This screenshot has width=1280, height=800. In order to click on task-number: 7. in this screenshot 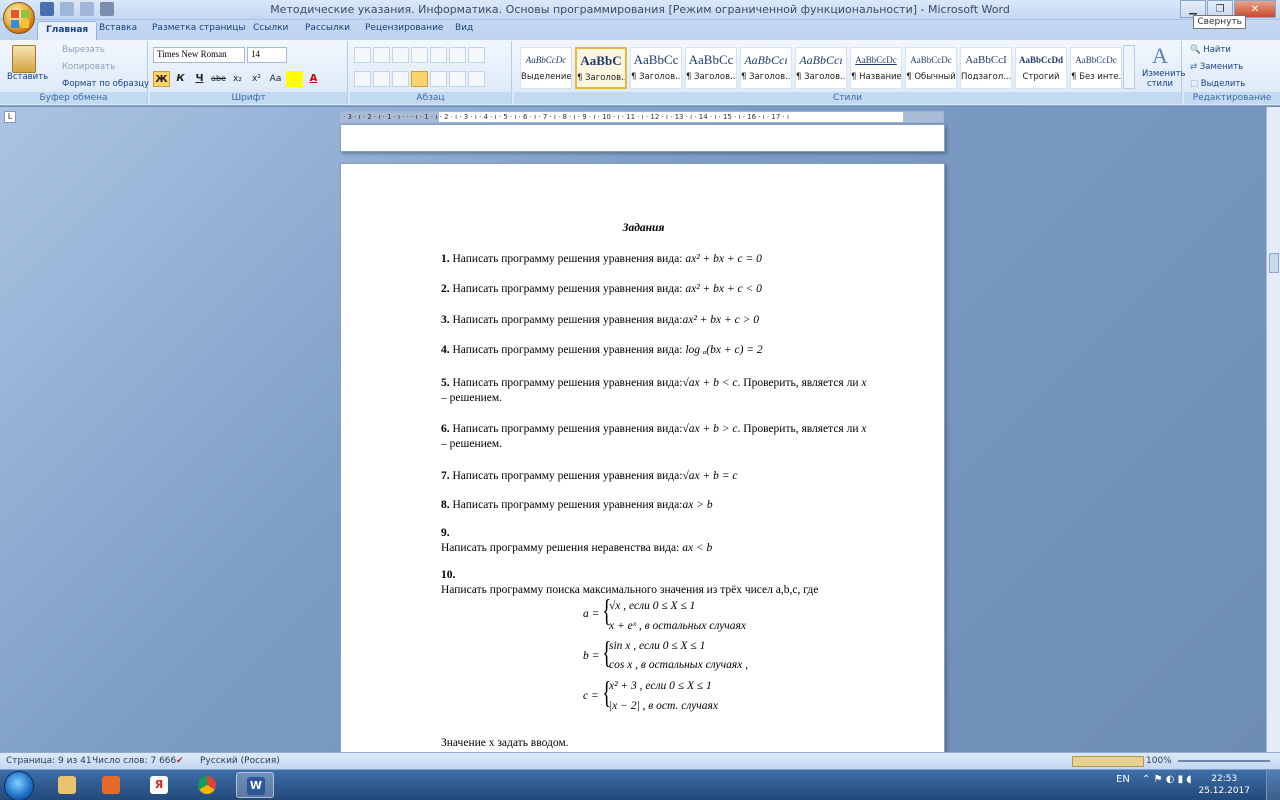, I will do `click(445, 476)`.